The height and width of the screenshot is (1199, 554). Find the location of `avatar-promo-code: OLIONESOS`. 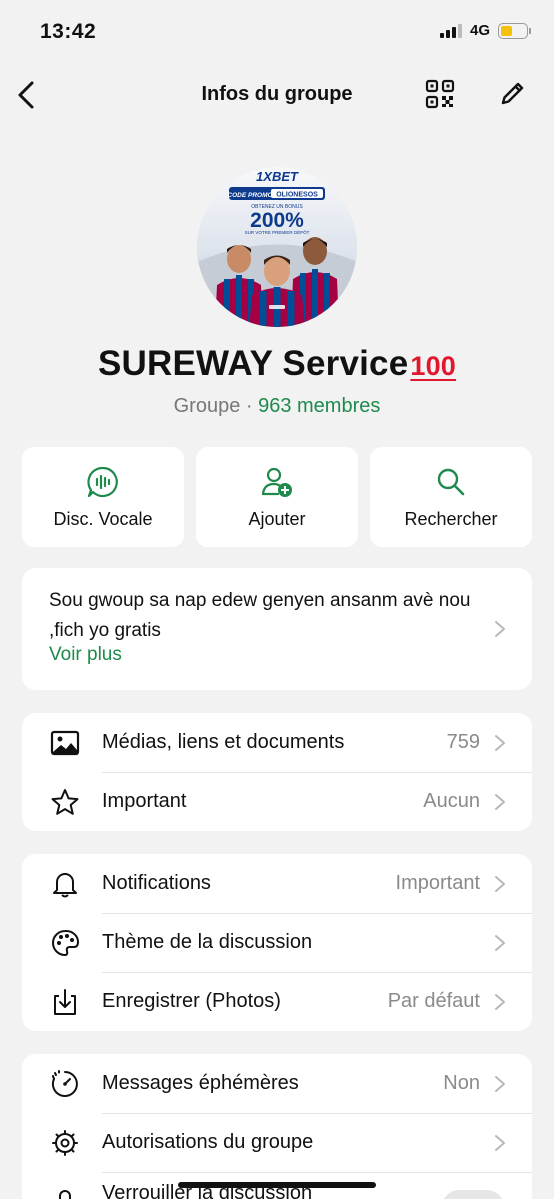

avatar-promo-code: OLIONESOS is located at coordinates (297, 195).